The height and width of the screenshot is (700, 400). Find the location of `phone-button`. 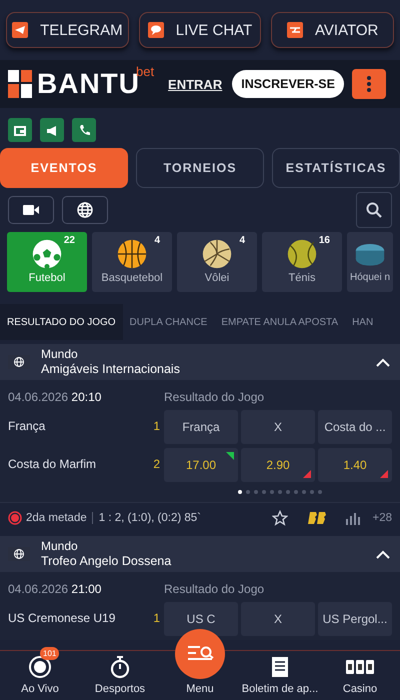

phone-button is located at coordinates (84, 130).